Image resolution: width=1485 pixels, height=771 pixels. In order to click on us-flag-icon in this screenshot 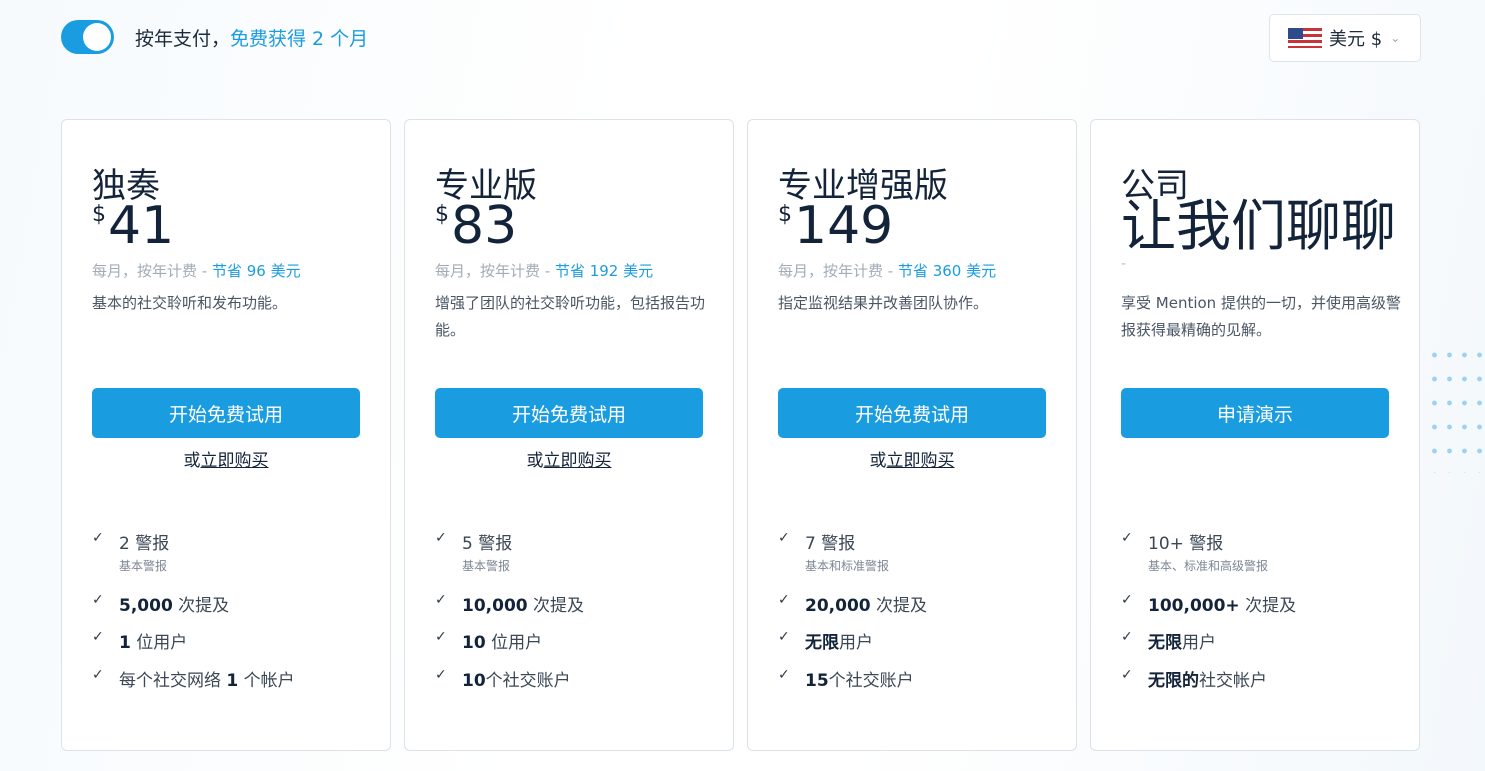, I will do `click(1305, 38)`.